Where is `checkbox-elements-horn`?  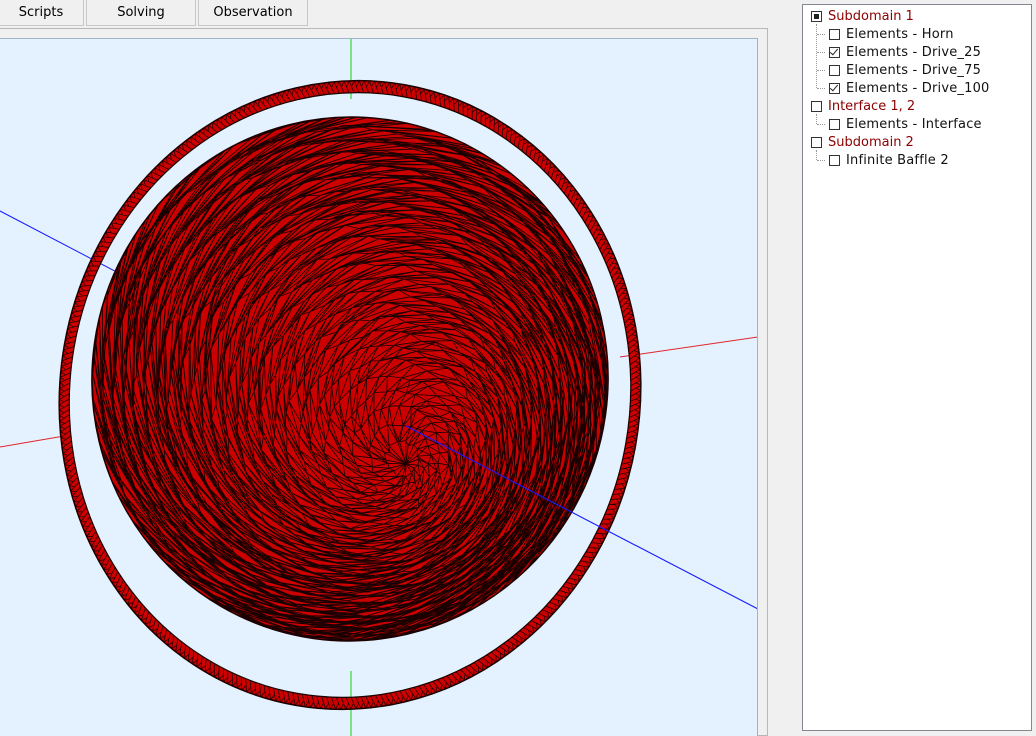
checkbox-elements-horn is located at coordinates (834, 34).